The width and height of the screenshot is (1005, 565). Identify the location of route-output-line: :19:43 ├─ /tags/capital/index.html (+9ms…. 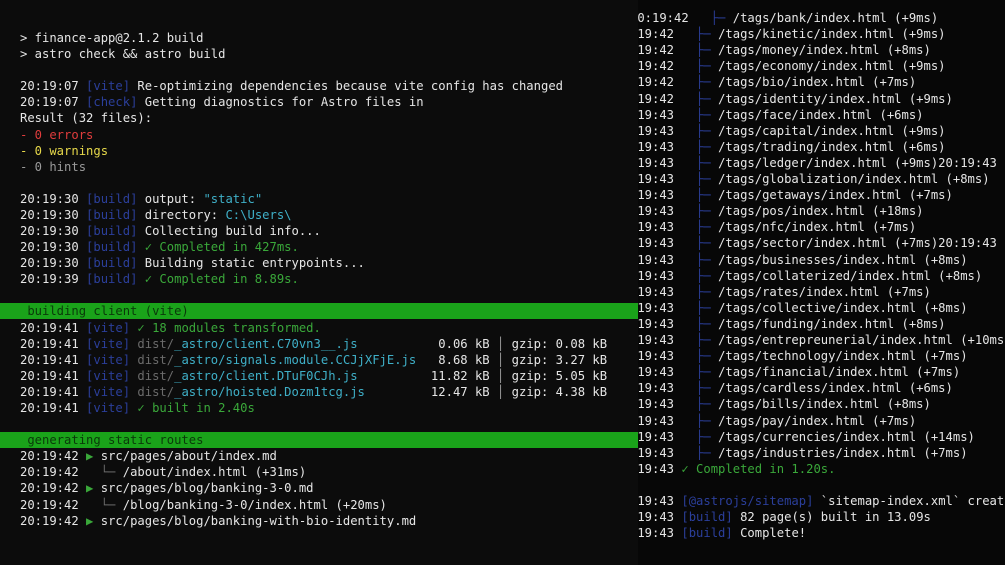
(821, 131).